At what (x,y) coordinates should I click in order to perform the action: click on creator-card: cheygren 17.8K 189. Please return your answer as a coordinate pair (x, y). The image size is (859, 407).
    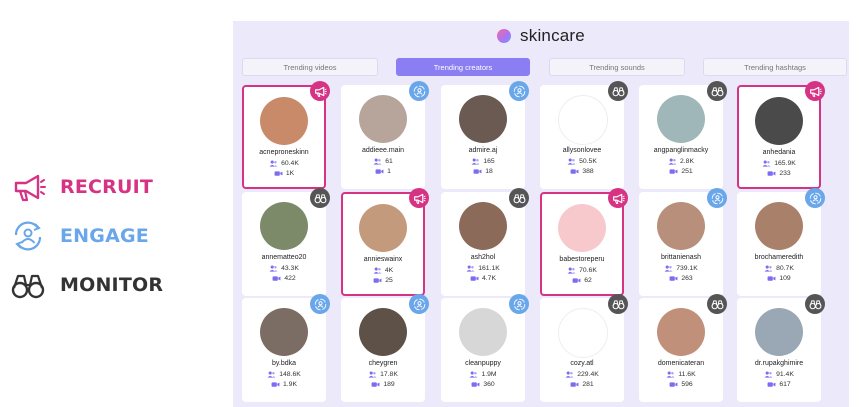
    Looking at the image, I should click on (385, 348).